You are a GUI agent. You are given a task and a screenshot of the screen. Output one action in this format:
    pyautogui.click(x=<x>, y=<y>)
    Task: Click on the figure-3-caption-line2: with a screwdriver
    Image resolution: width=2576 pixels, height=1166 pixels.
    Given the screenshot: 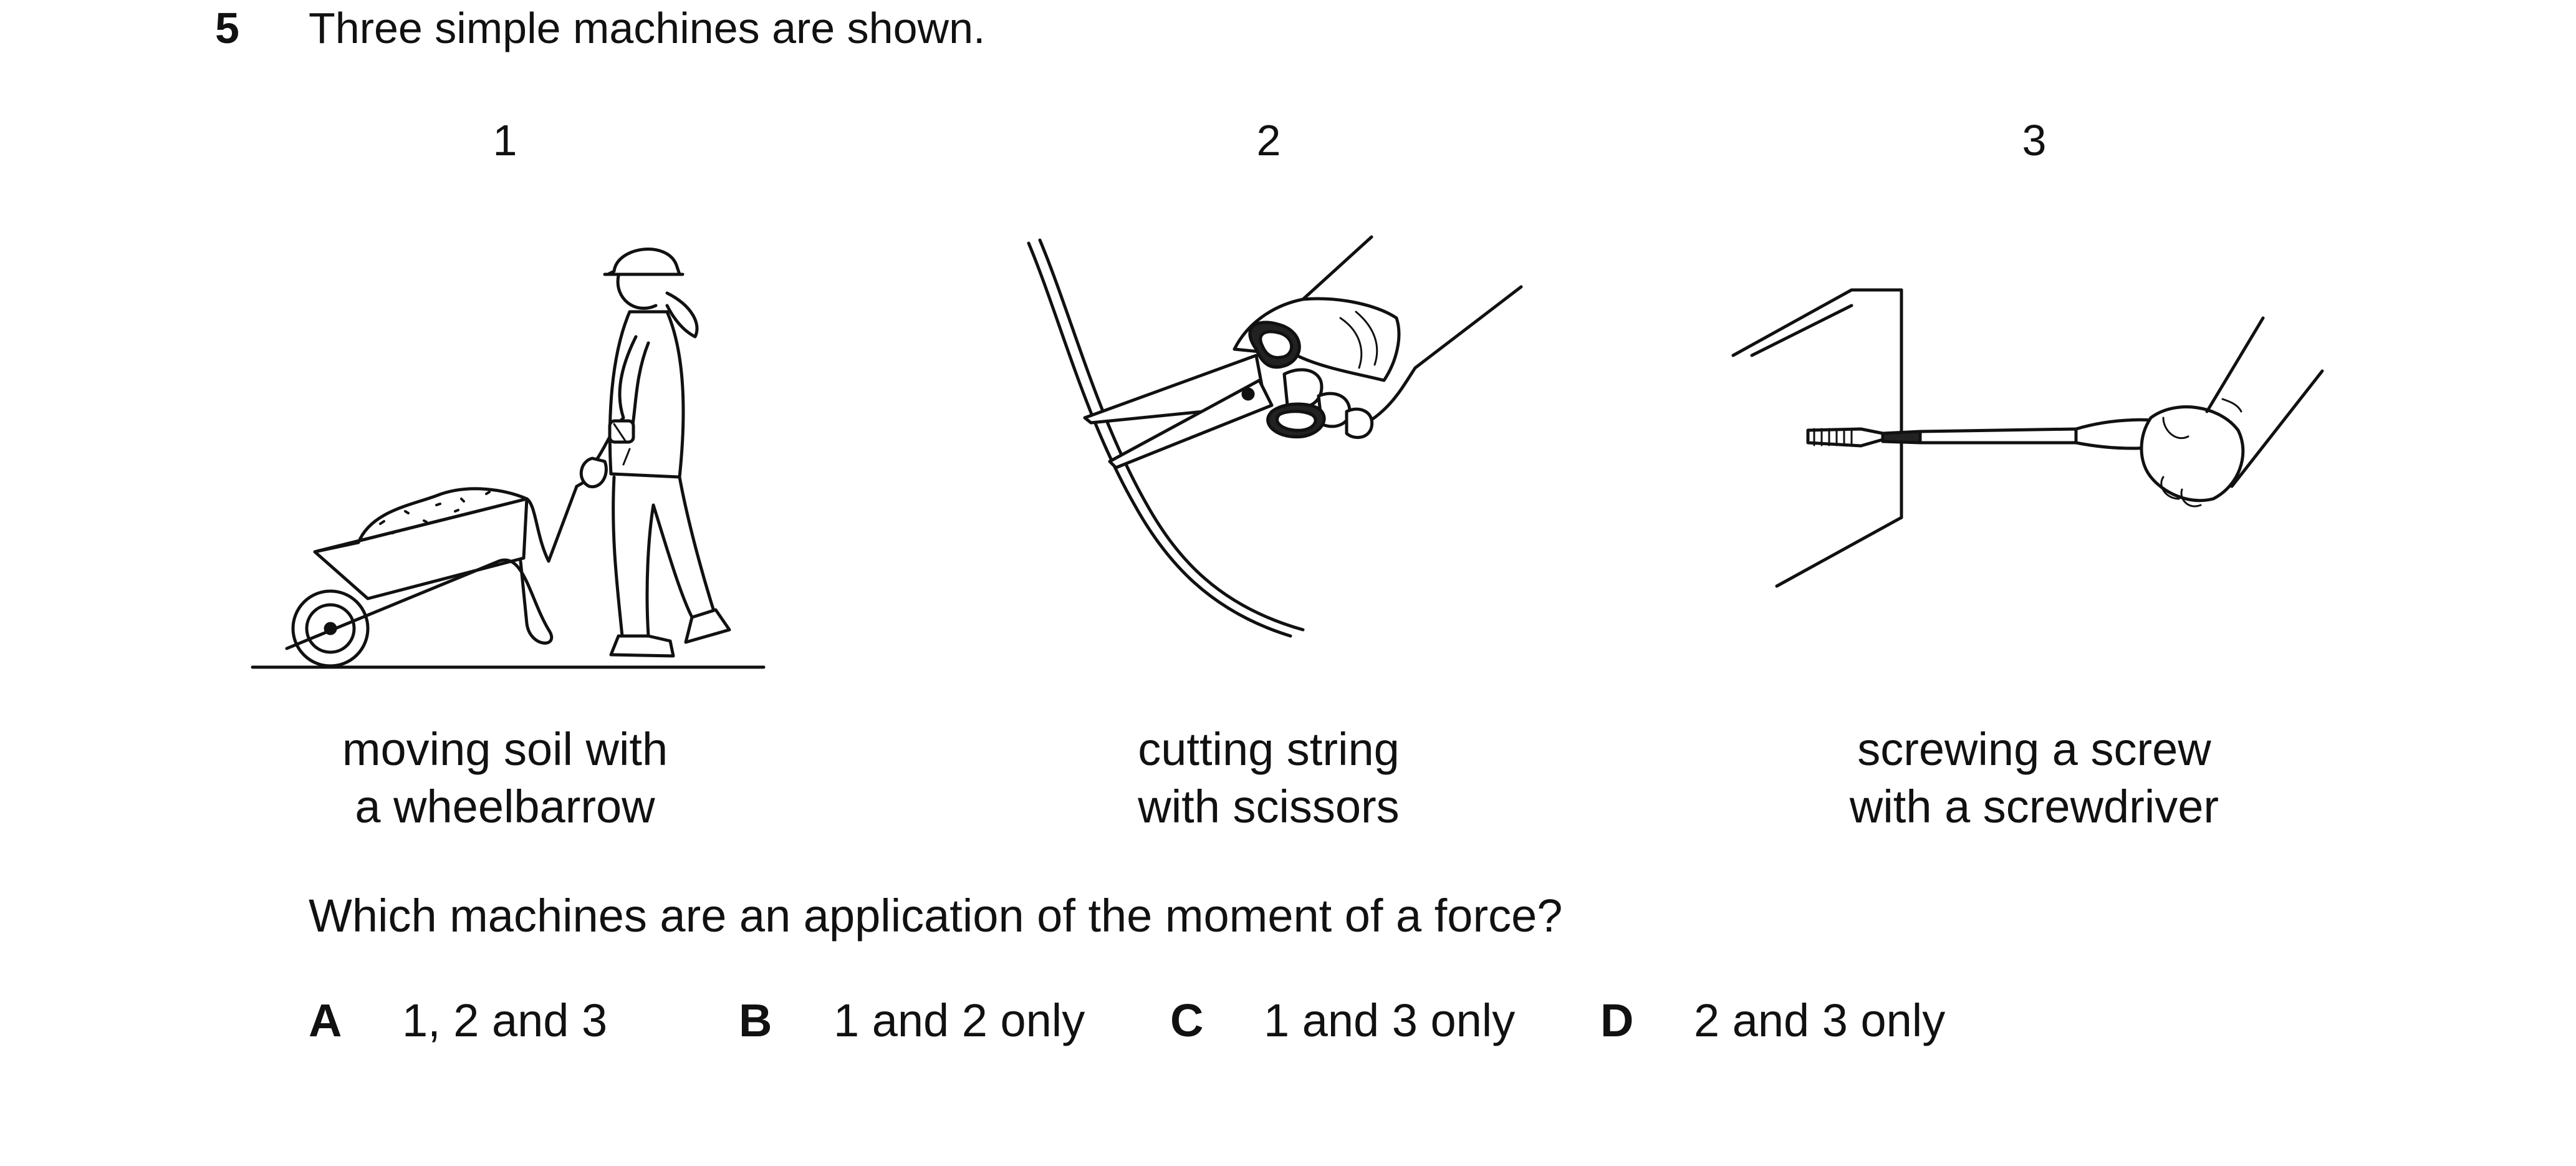 What is the action you would take?
    pyautogui.click(x=2034, y=807)
    